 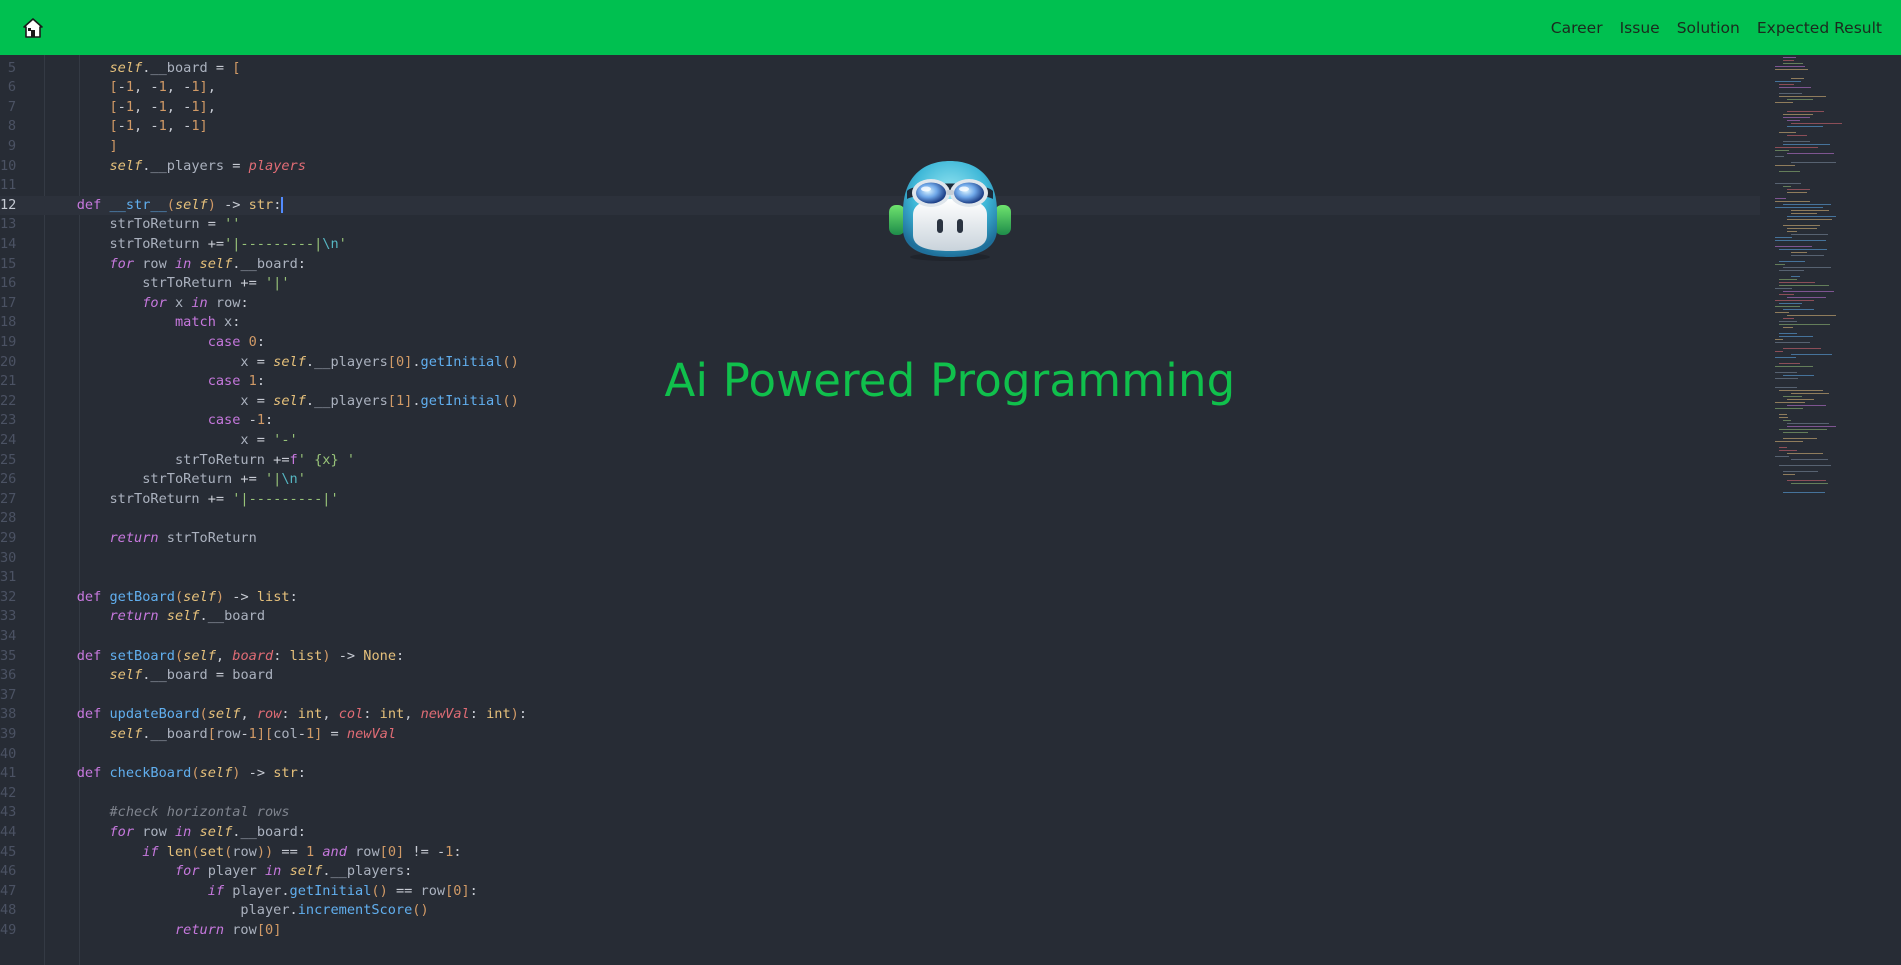 I want to click on line-number: 14, so click(x=8, y=244).